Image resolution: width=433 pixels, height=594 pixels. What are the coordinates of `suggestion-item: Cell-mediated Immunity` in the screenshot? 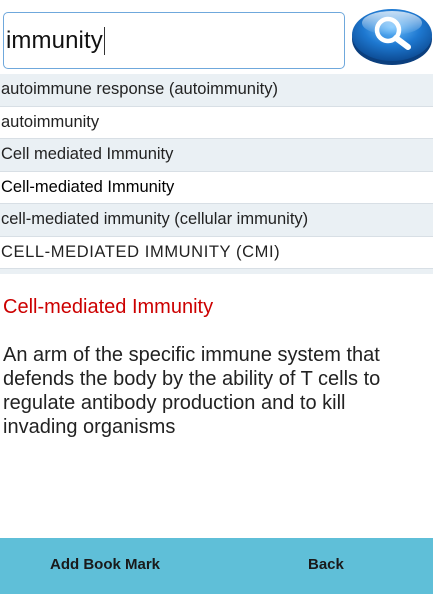 It's located at (216, 188).